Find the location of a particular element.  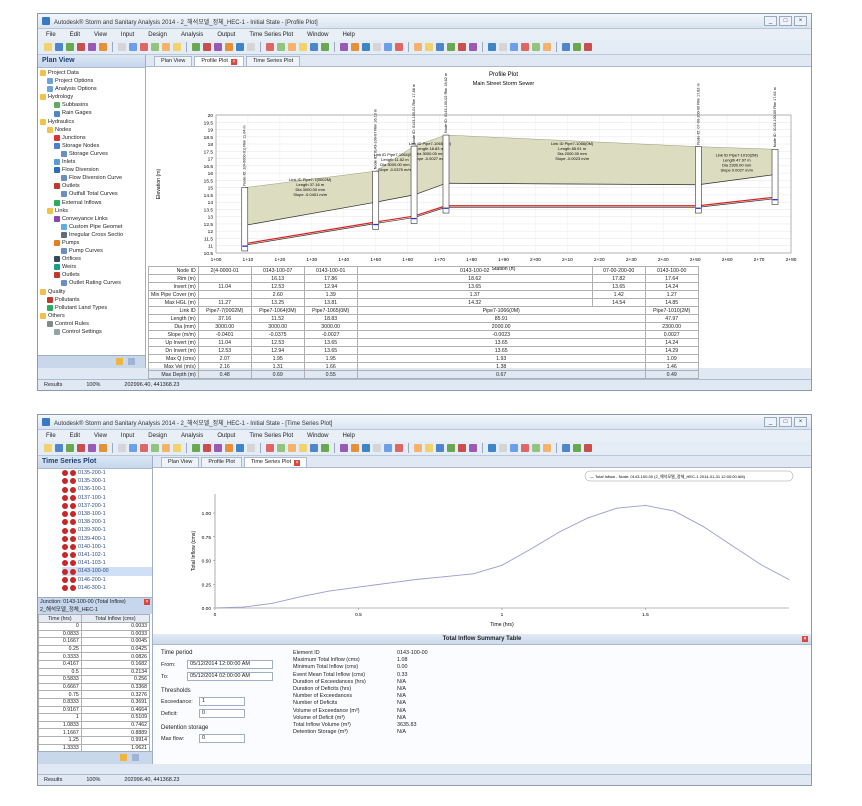

node-list-item: 0141-103-1 is located at coordinates (107, 563).